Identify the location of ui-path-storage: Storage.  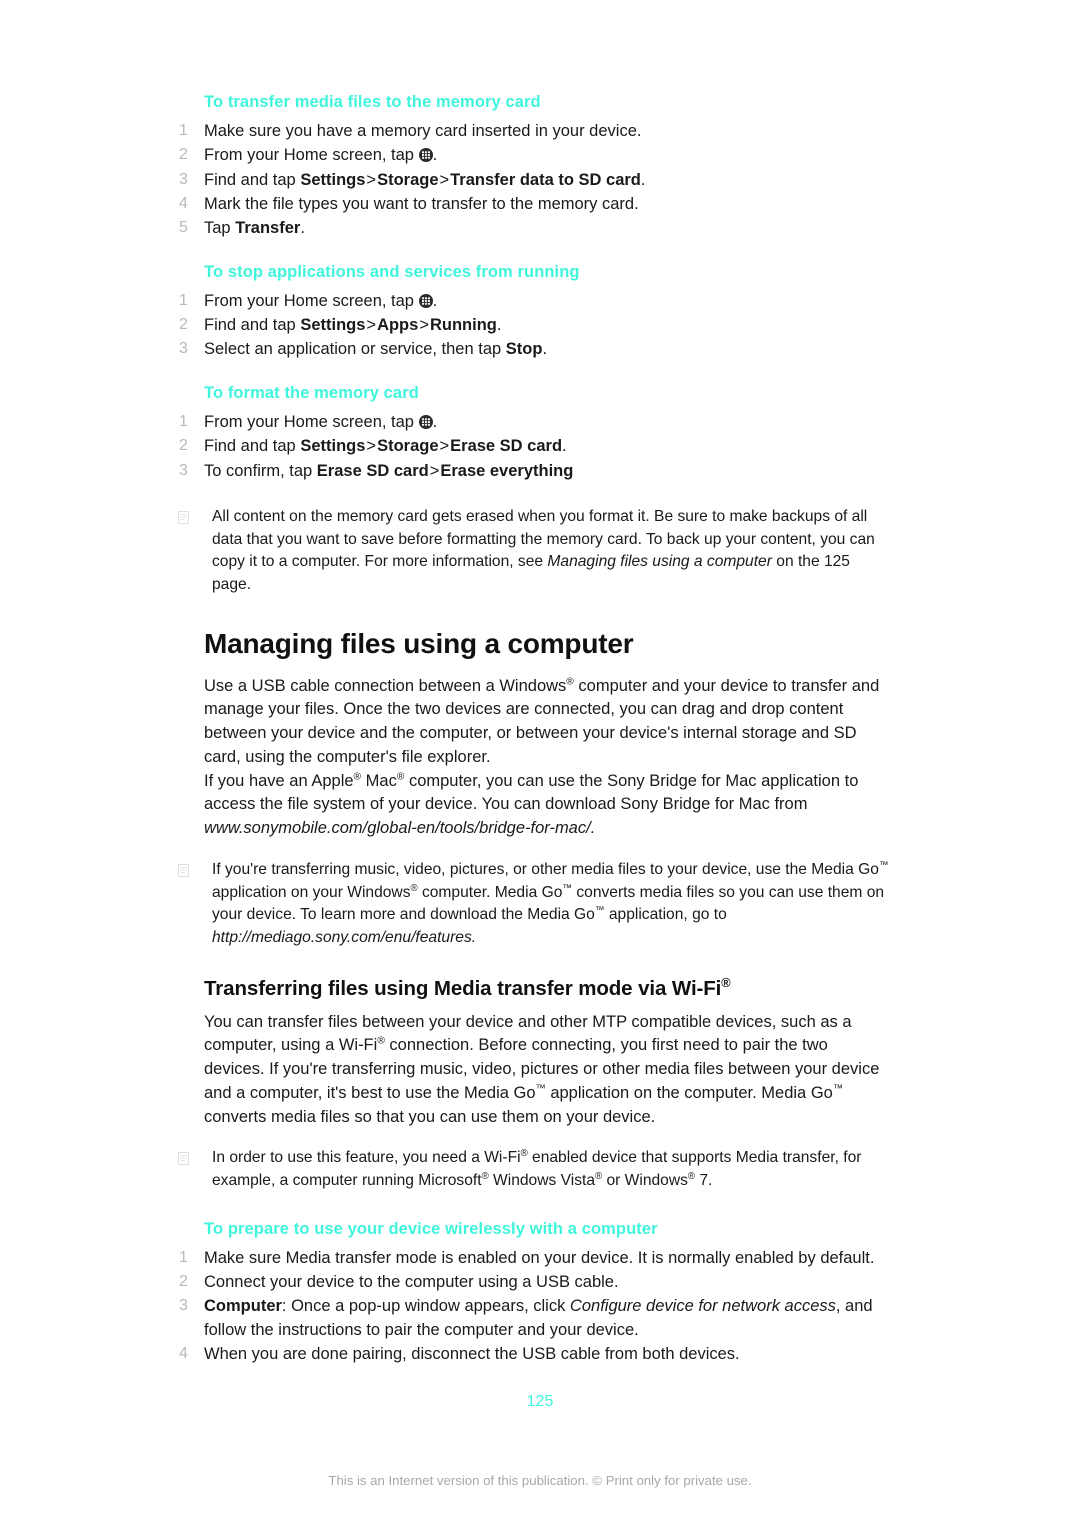
(408, 446).